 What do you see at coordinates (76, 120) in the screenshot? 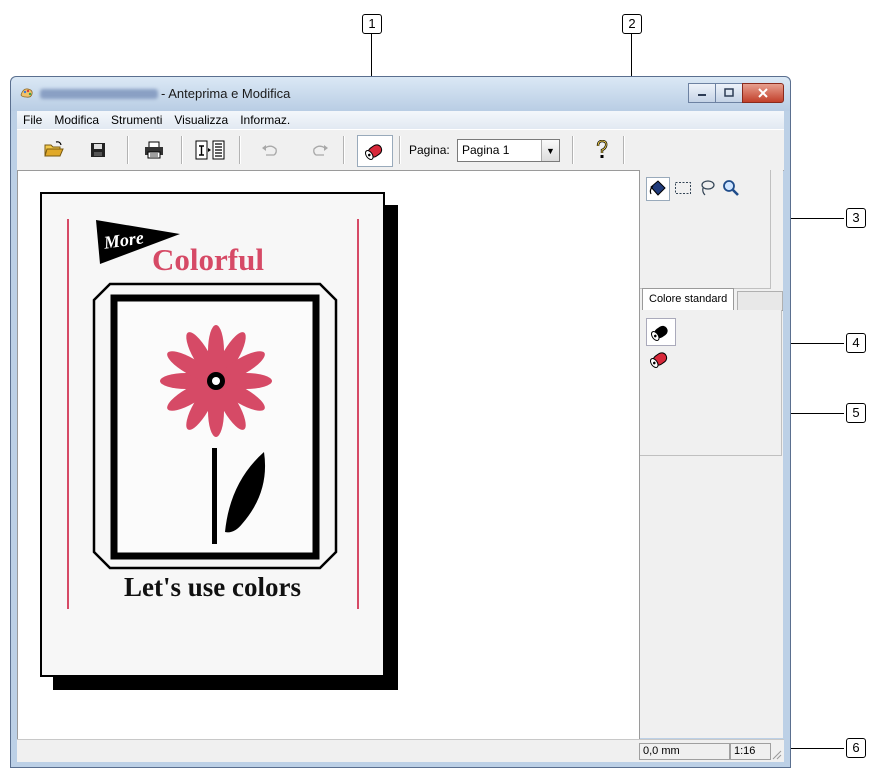
I see `menu-modifica: Modifica` at bounding box center [76, 120].